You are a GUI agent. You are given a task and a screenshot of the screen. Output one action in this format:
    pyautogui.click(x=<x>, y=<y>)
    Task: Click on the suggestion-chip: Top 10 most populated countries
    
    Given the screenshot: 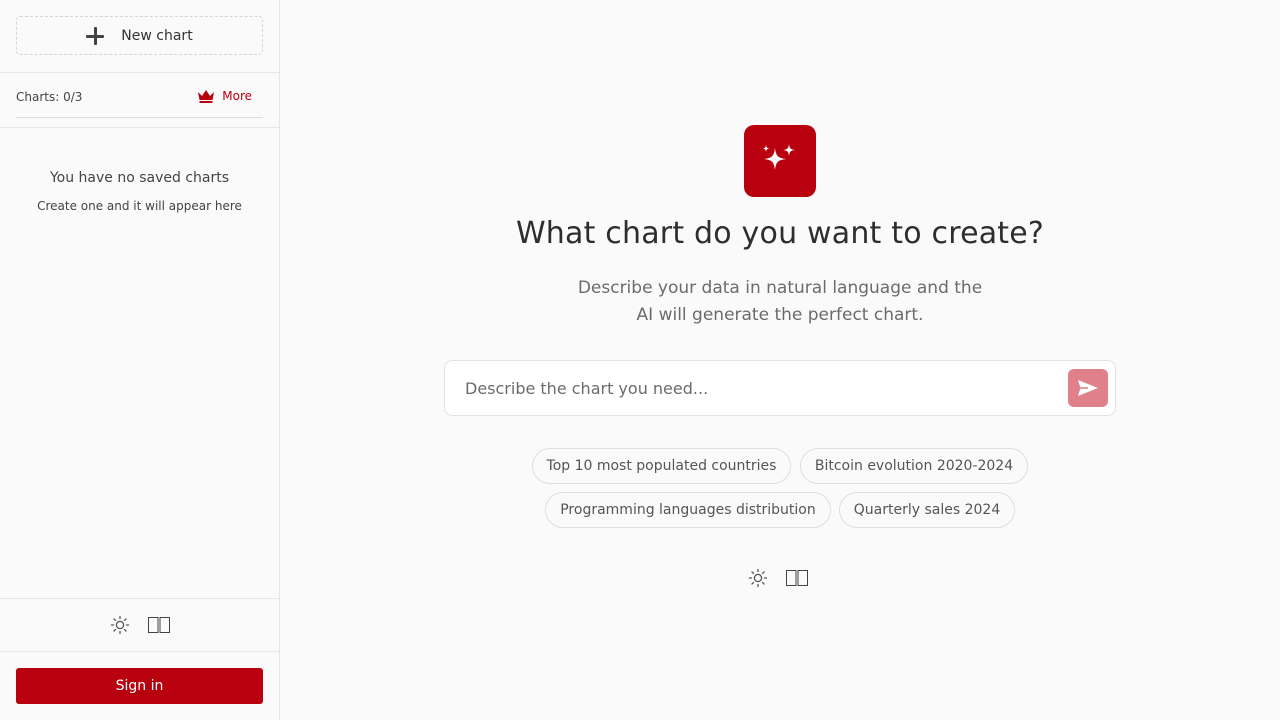 What is the action you would take?
    pyautogui.click(x=661, y=466)
    